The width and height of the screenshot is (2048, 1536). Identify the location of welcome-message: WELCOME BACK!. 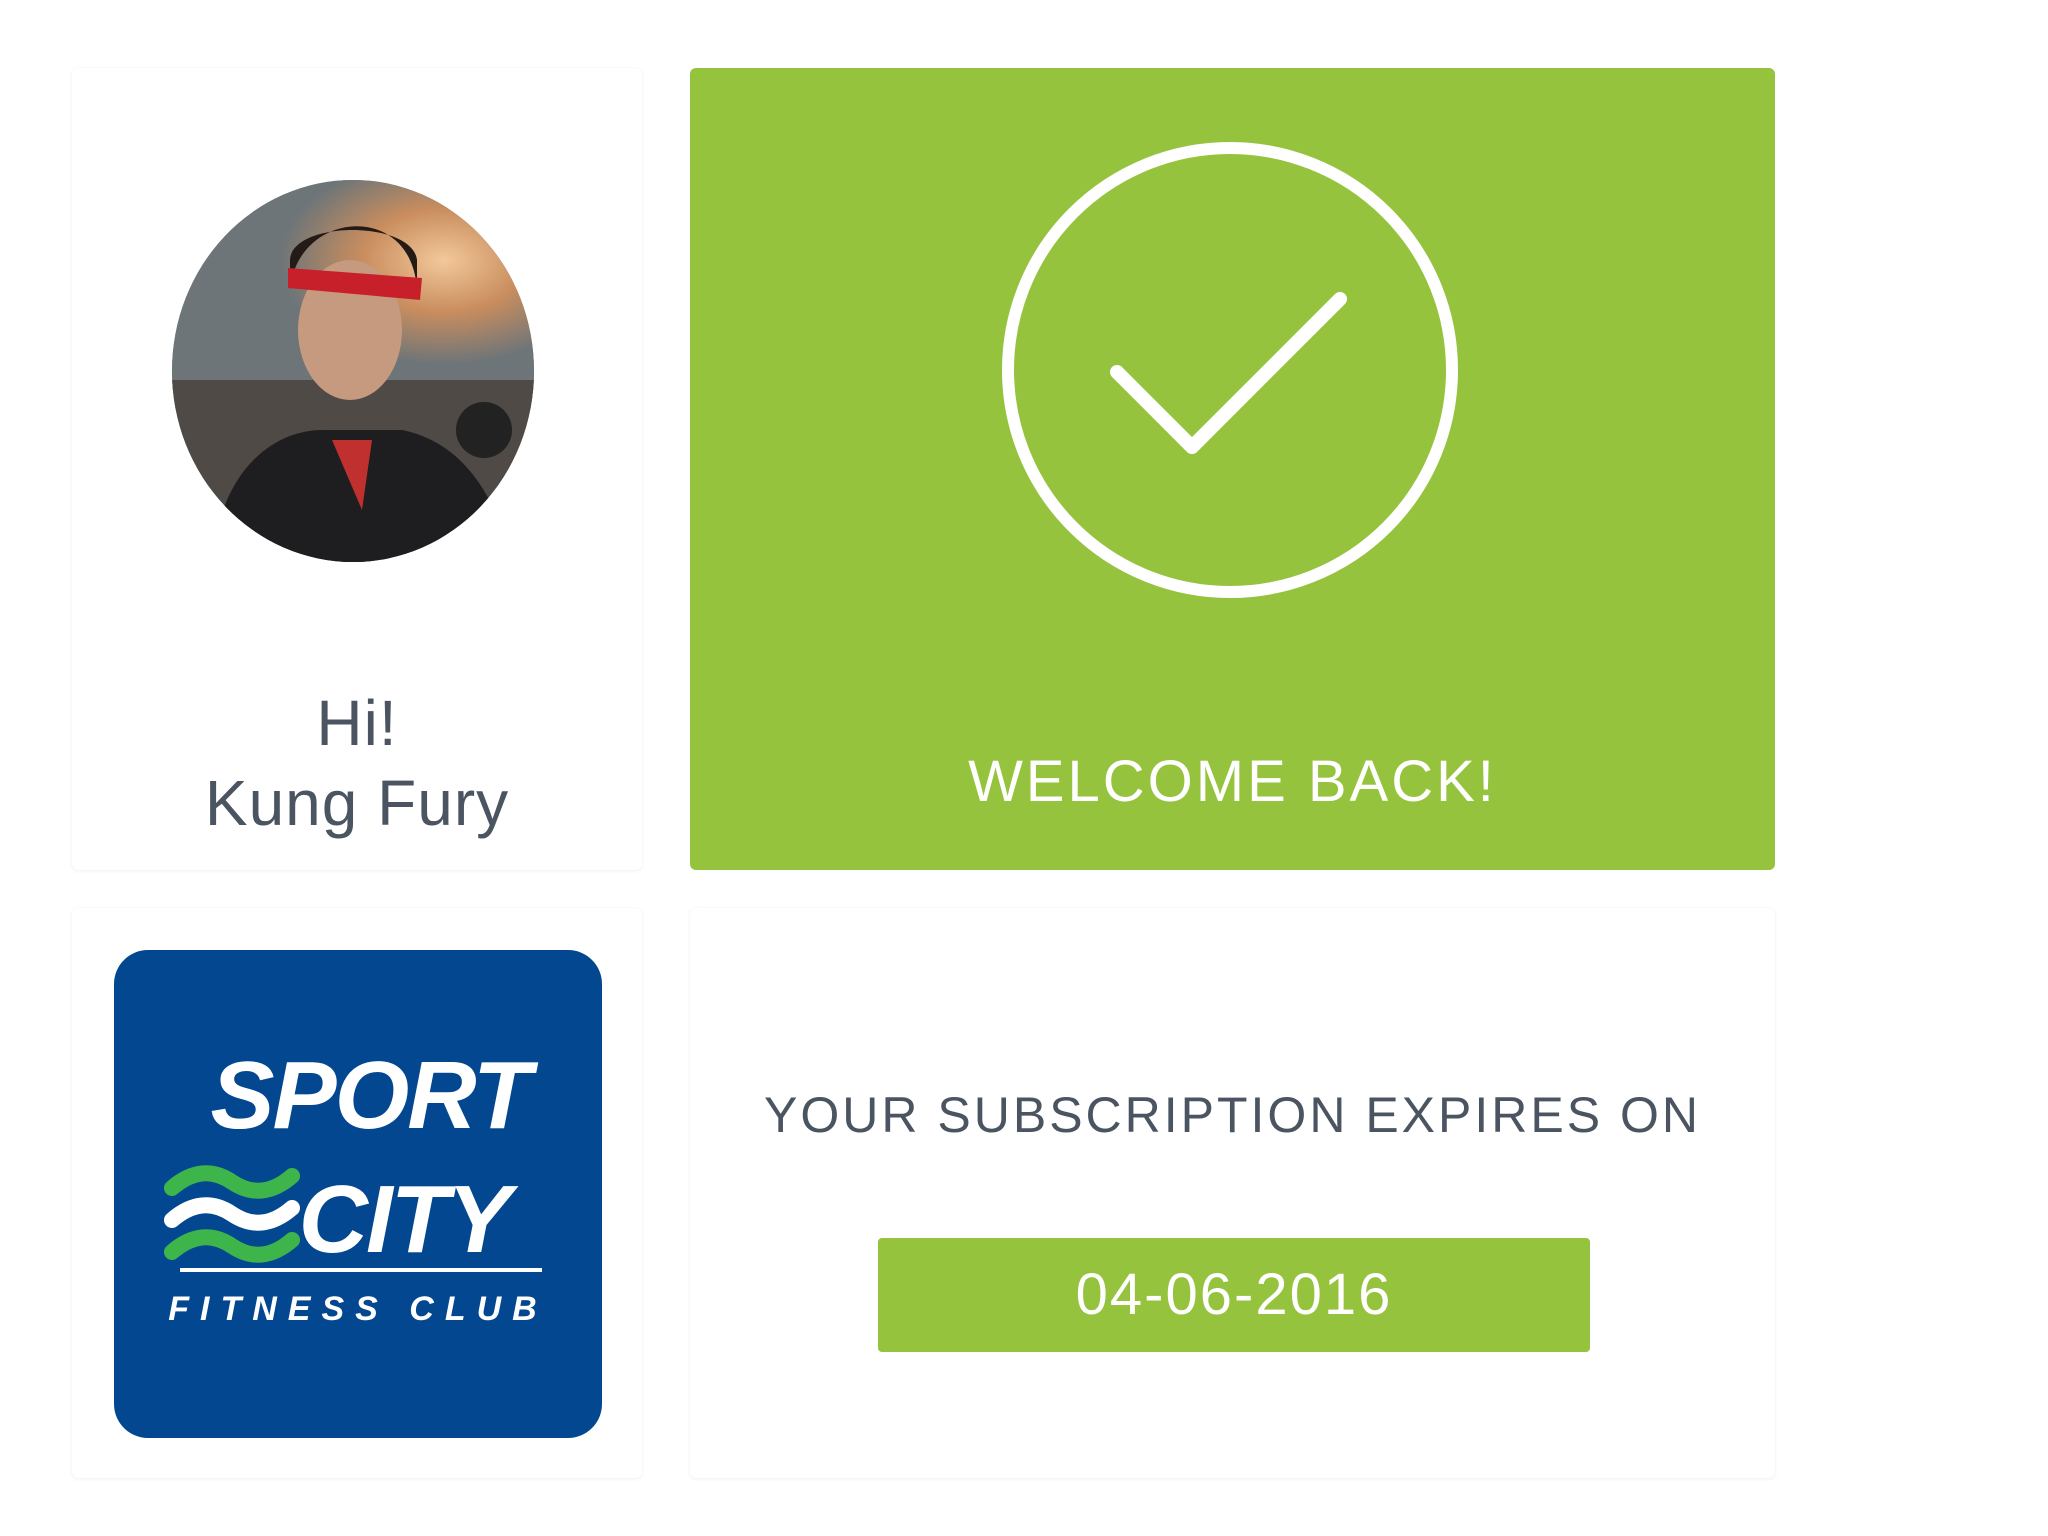
(1232, 781).